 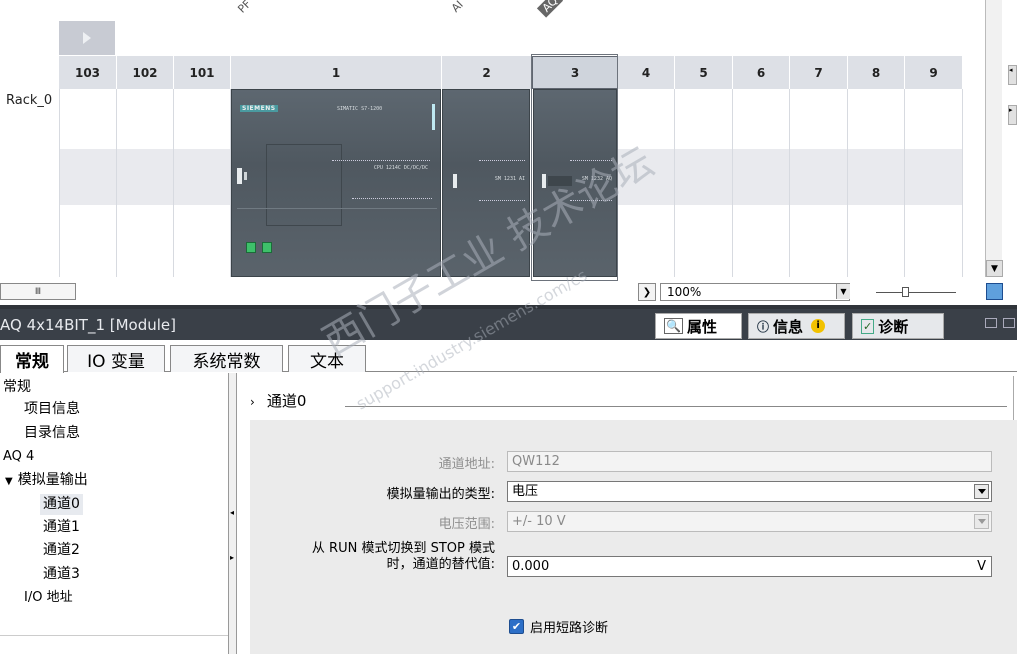 I want to click on slot-header-101: 101, so click(x=202, y=72).